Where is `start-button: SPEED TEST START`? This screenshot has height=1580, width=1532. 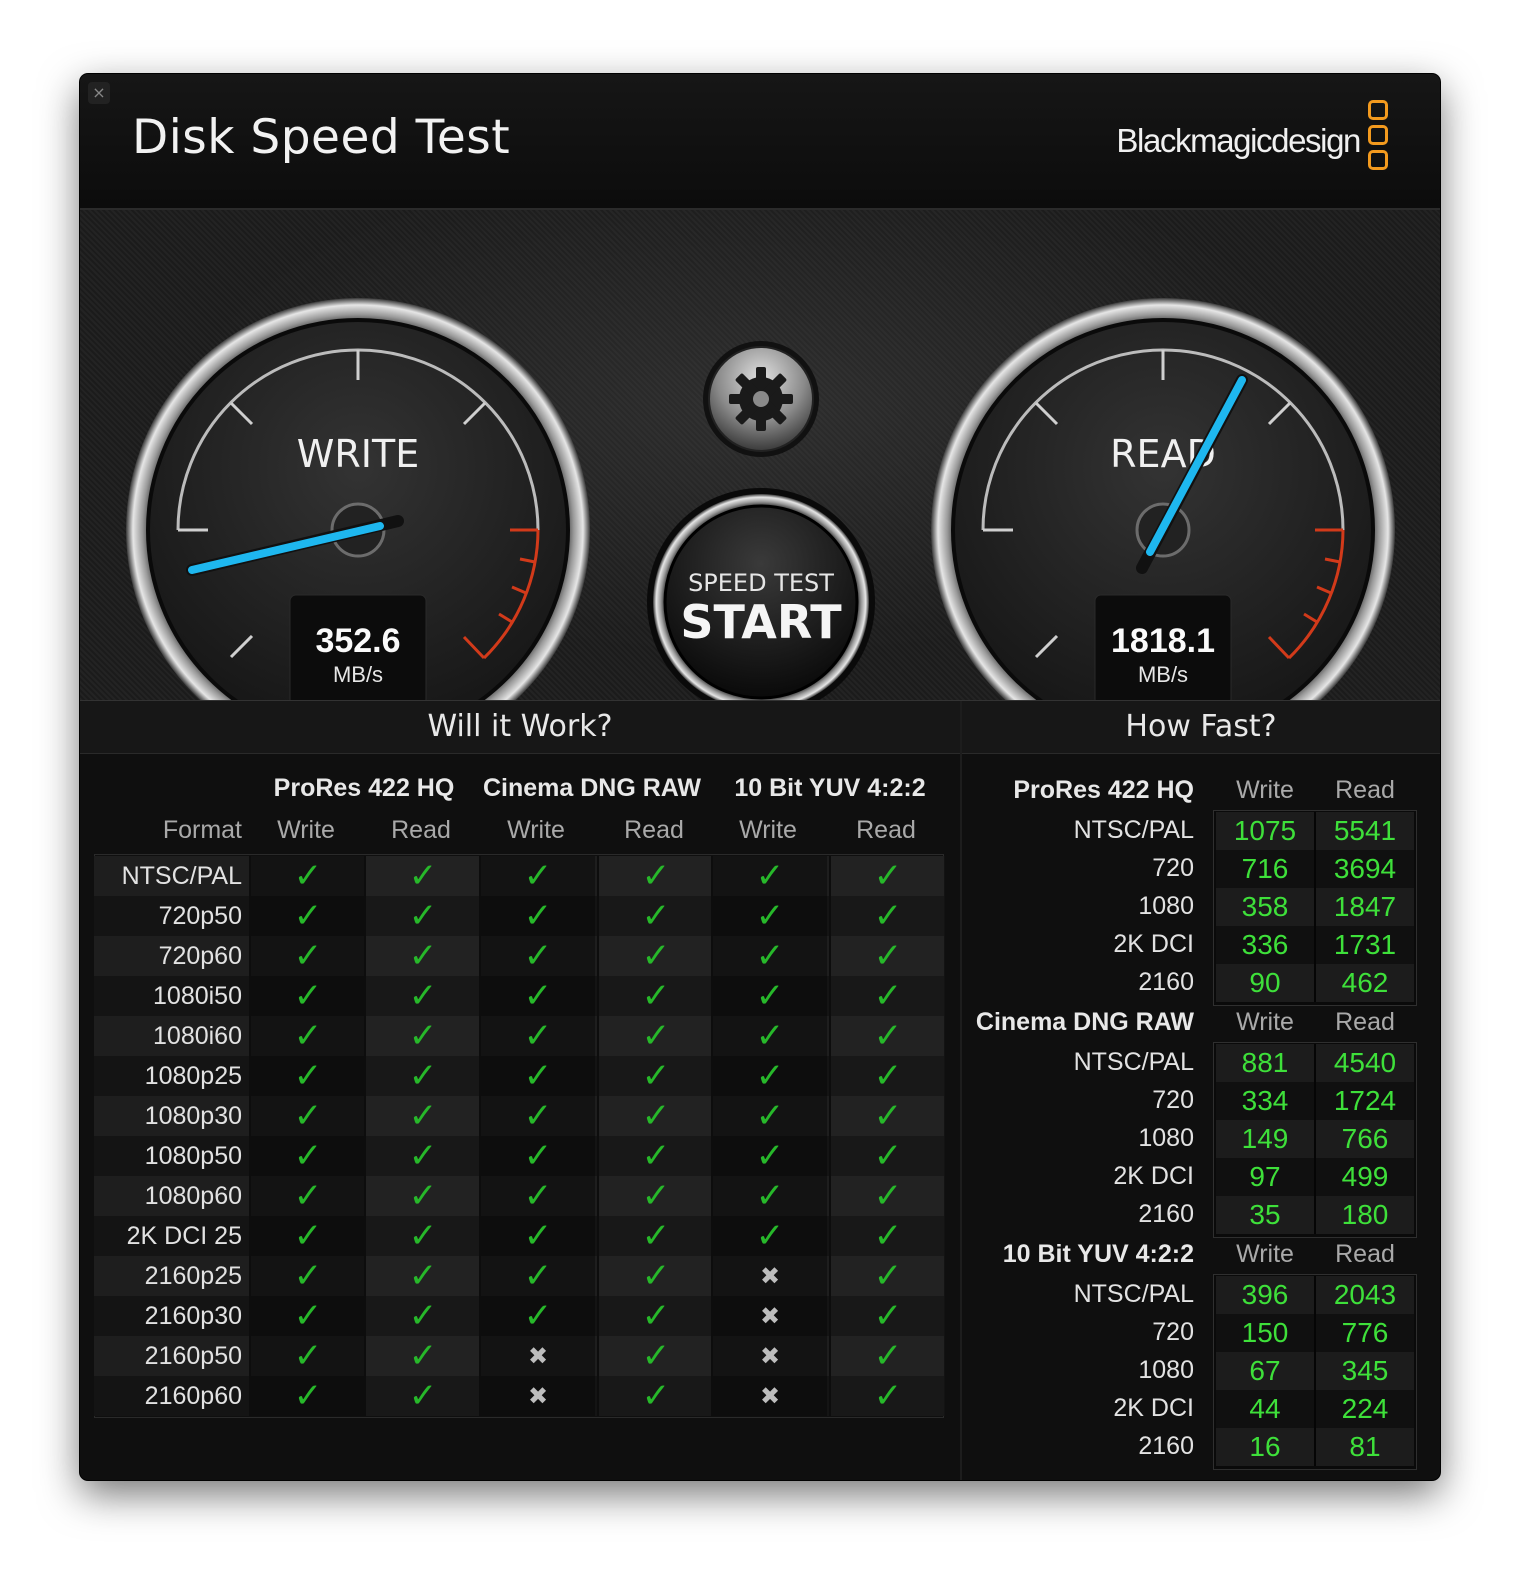
start-button: SPEED TEST START is located at coordinates (761, 594).